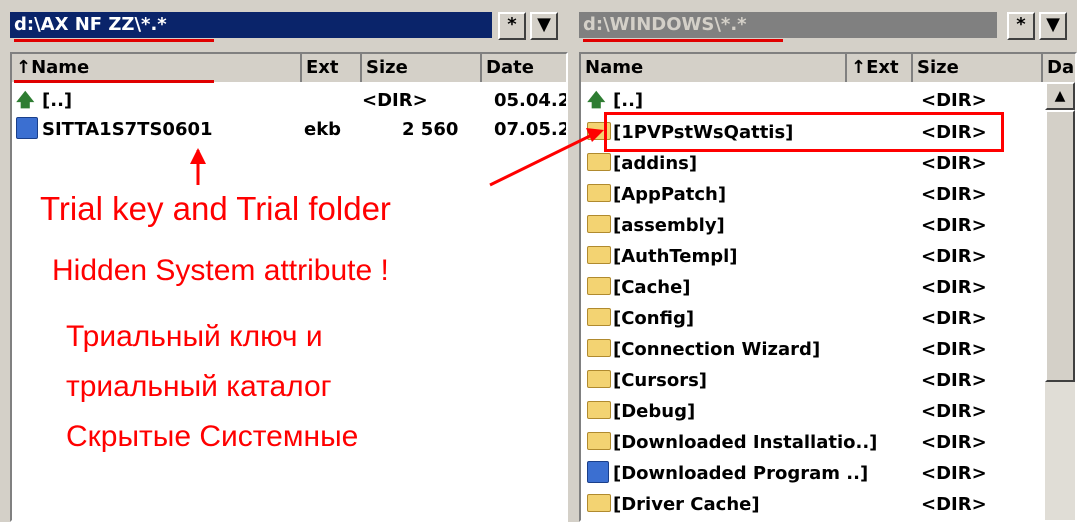 This screenshot has width=1077, height=522. I want to click on annotation-line-5: Скрытые Системные, so click(212, 436).